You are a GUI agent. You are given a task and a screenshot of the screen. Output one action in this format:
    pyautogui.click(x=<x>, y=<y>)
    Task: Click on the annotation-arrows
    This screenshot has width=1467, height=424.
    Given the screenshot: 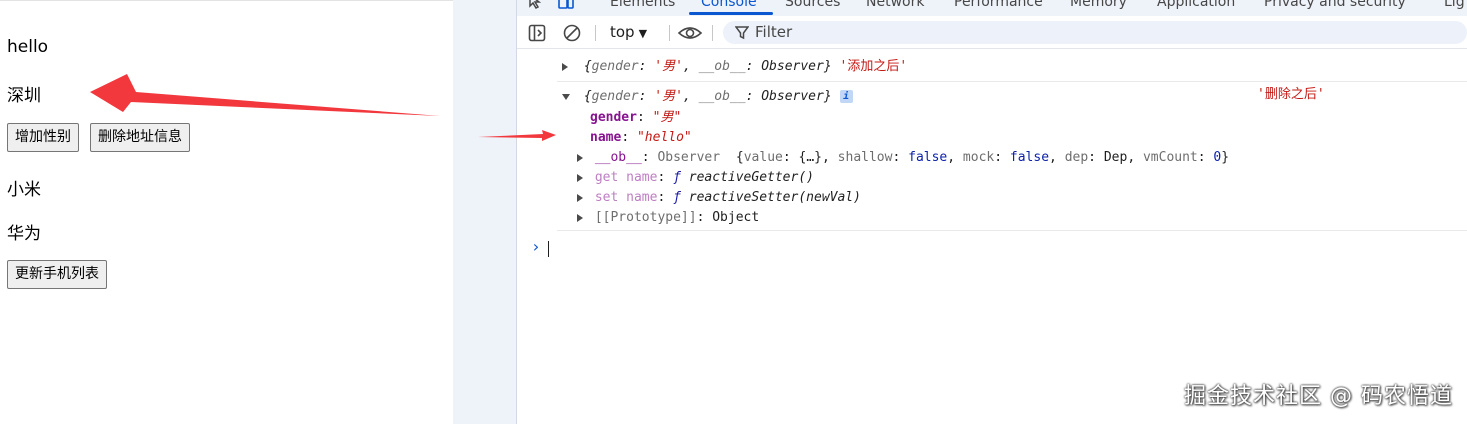 What is the action you would take?
    pyautogui.click(x=323, y=107)
    